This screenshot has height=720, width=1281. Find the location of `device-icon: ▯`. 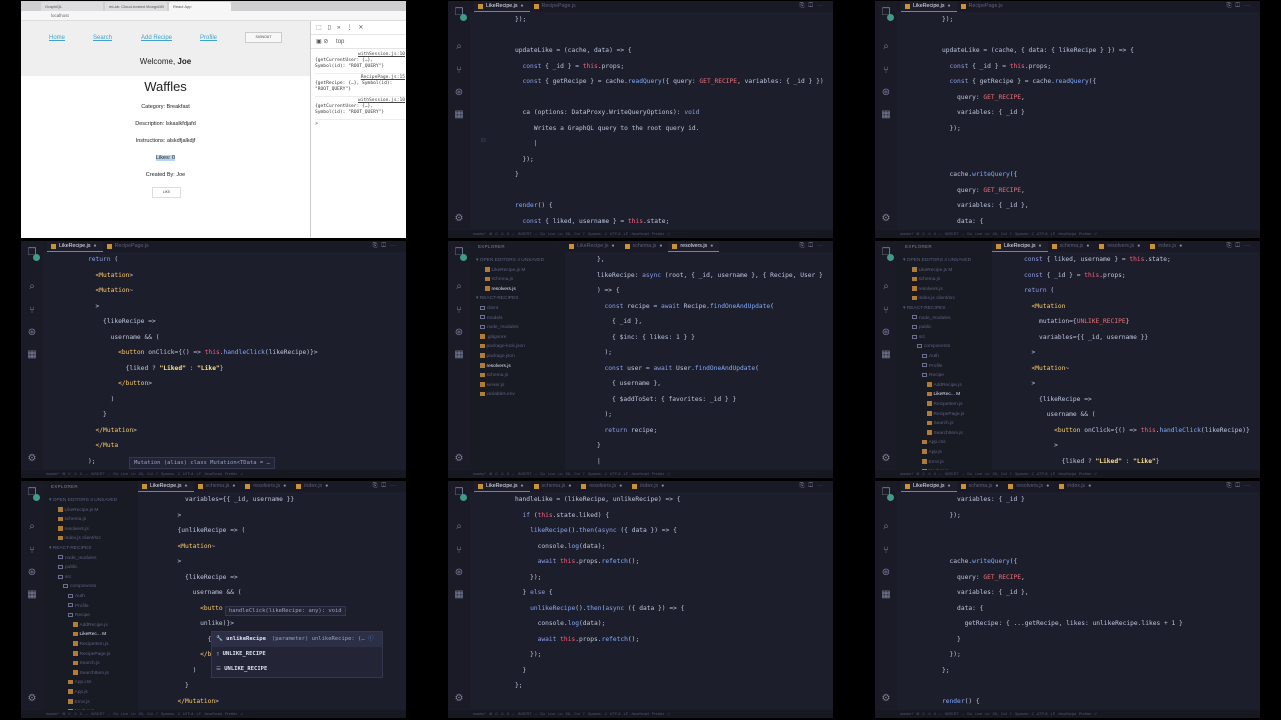

device-icon: ▯ is located at coordinates (332, 28).